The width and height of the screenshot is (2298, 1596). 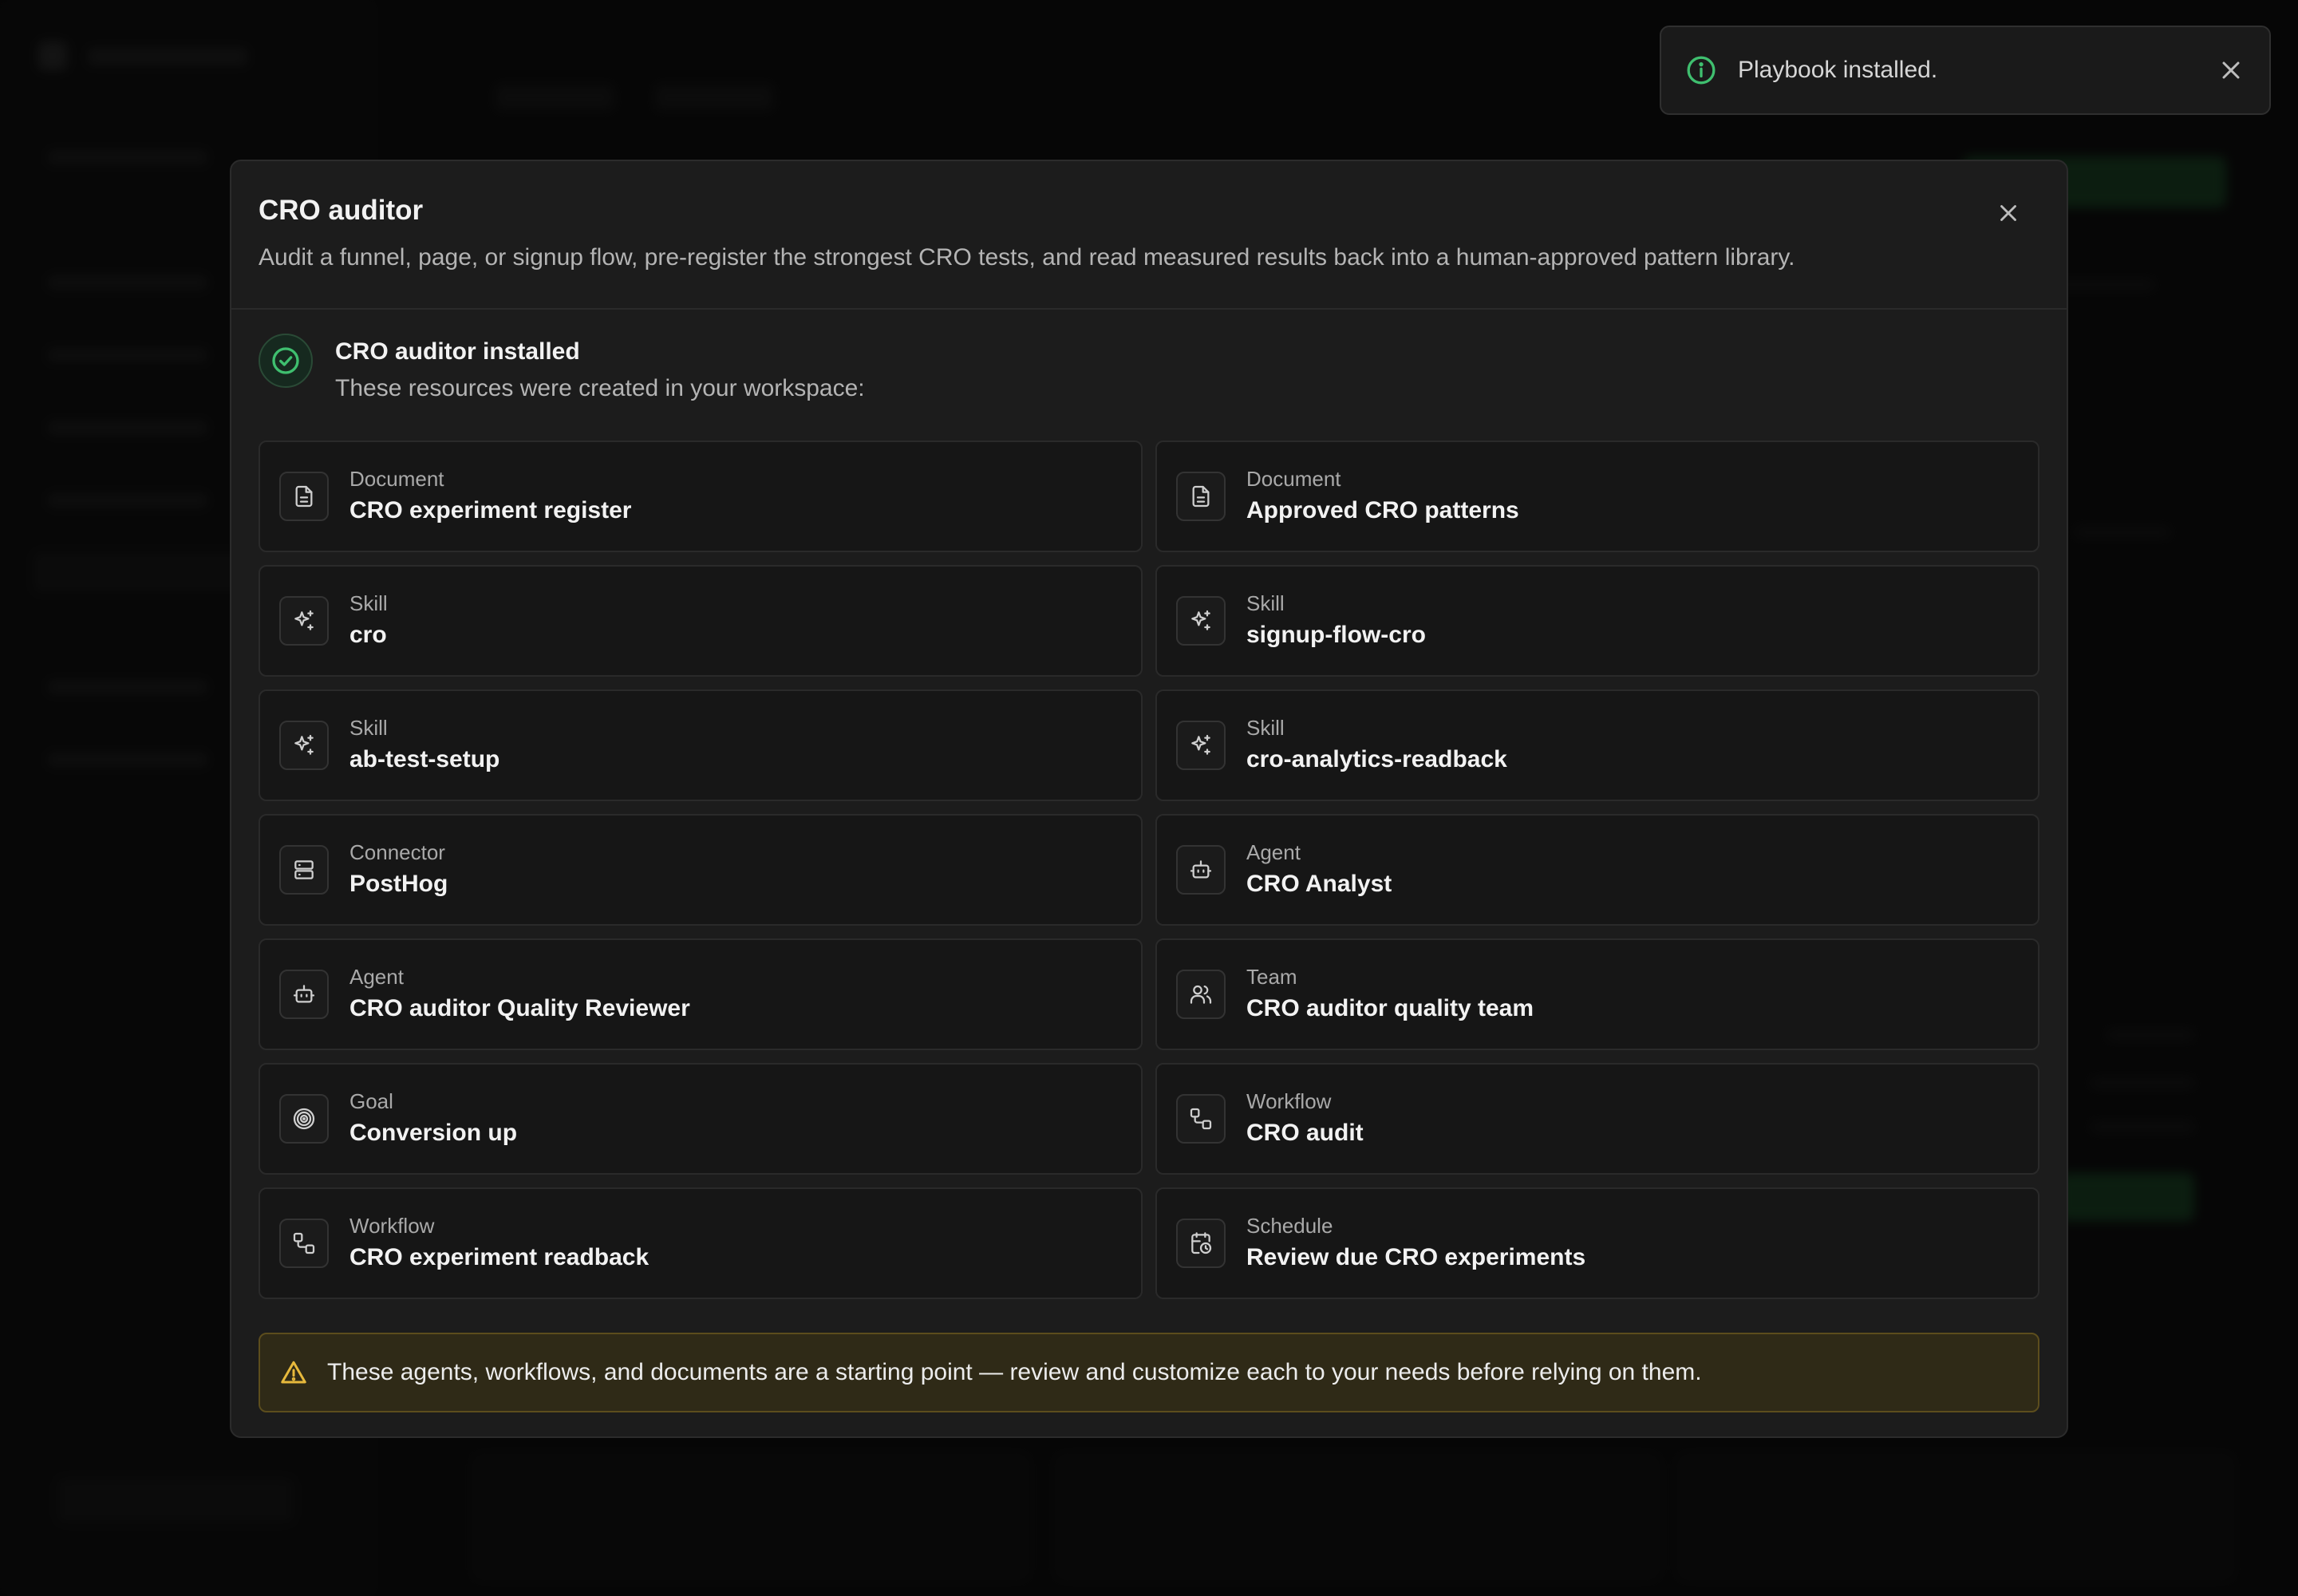 What do you see at coordinates (701, 1243) in the screenshot?
I see `resource-card-cro-experiment-readback: Workflow CRO experiment readback` at bounding box center [701, 1243].